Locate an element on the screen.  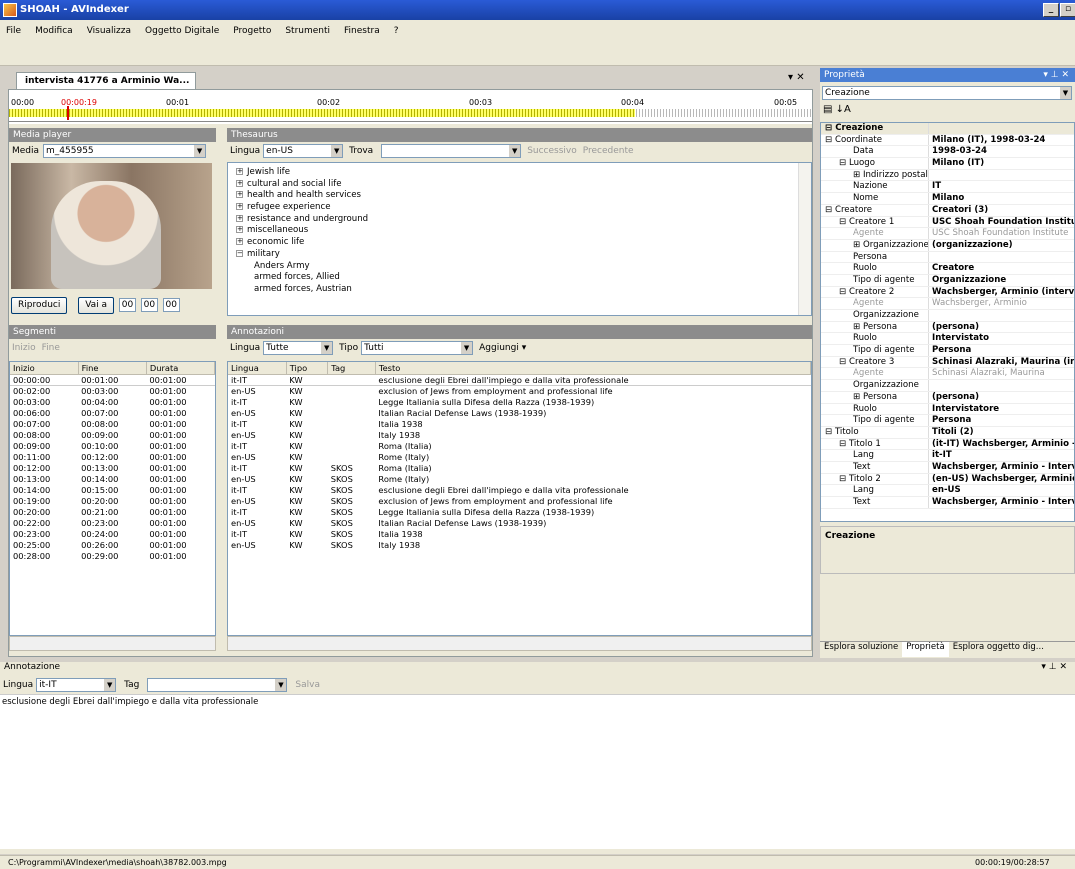
annotations-hscroll is located at coordinates (519, 643).